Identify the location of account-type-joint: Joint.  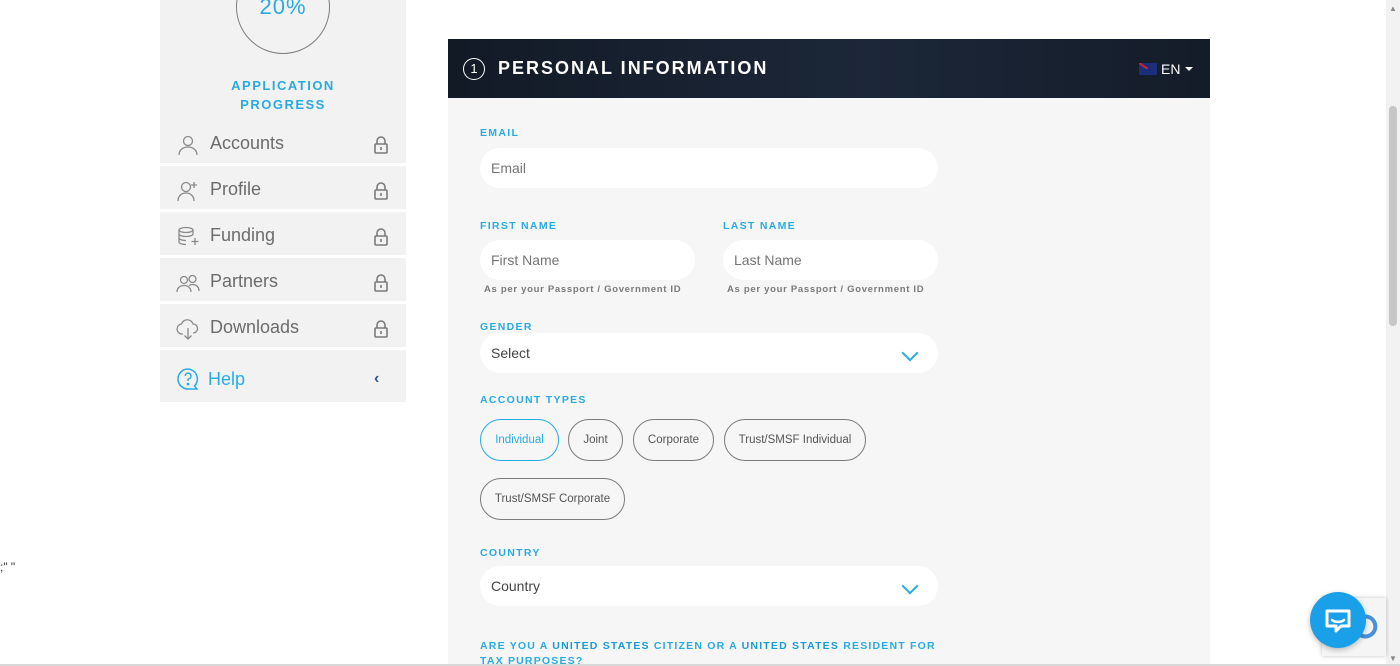
(595, 440).